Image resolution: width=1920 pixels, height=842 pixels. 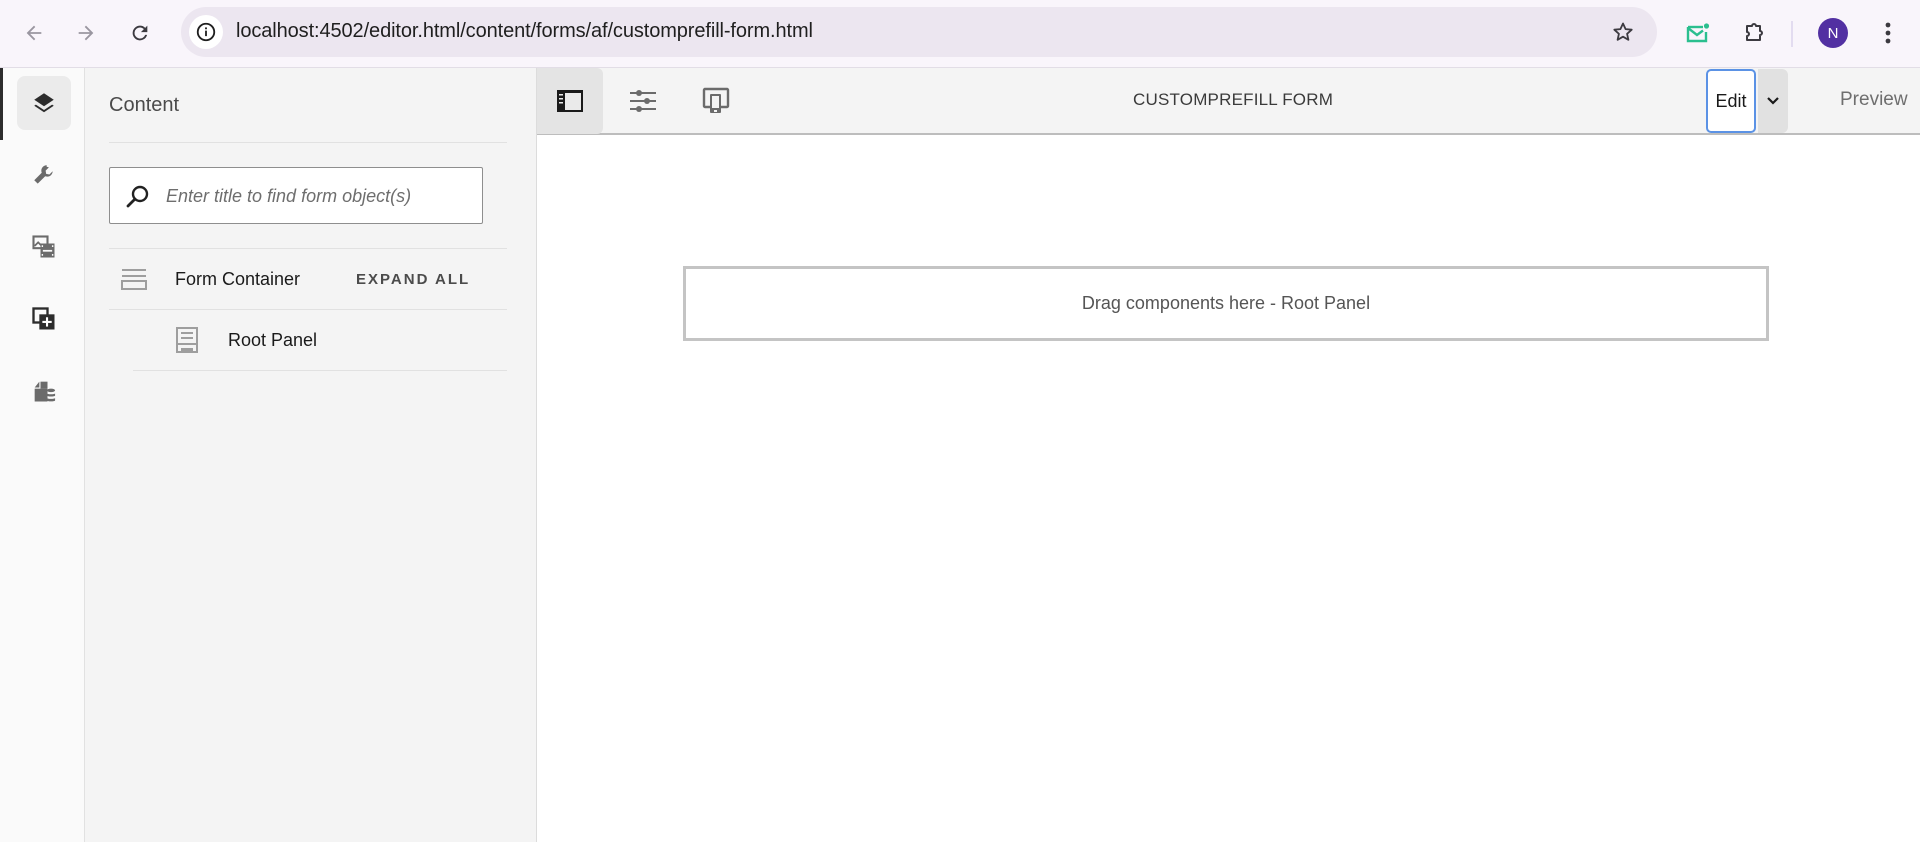 I want to click on active-rail-indicator, so click(x=1, y=104).